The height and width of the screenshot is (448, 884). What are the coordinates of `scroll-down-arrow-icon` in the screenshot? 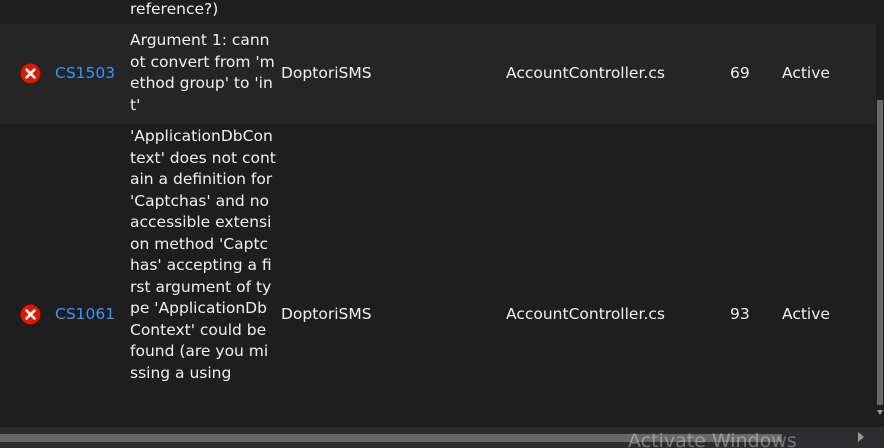 It's located at (880, 412).